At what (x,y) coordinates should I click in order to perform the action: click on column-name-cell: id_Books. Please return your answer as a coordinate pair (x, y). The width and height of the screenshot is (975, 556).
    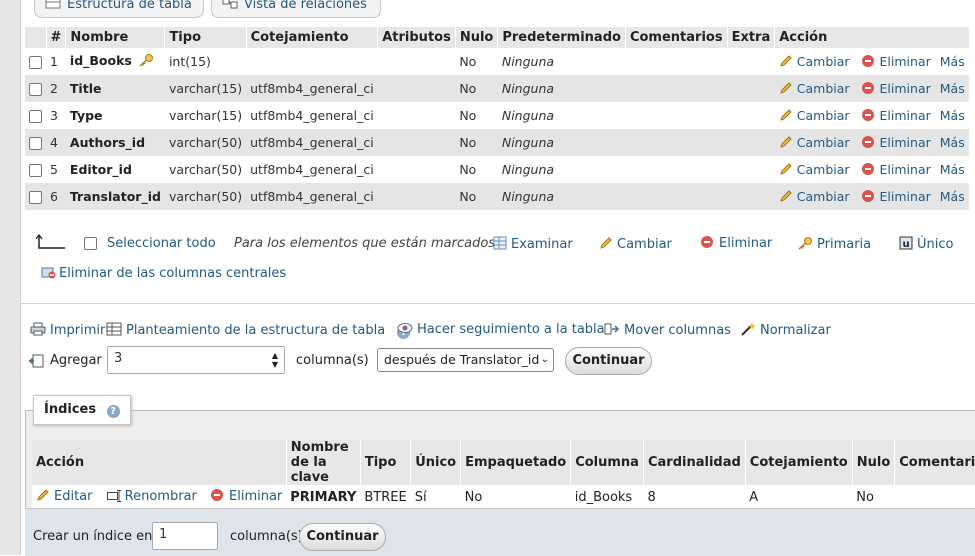
    Looking at the image, I should click on (115, 61).